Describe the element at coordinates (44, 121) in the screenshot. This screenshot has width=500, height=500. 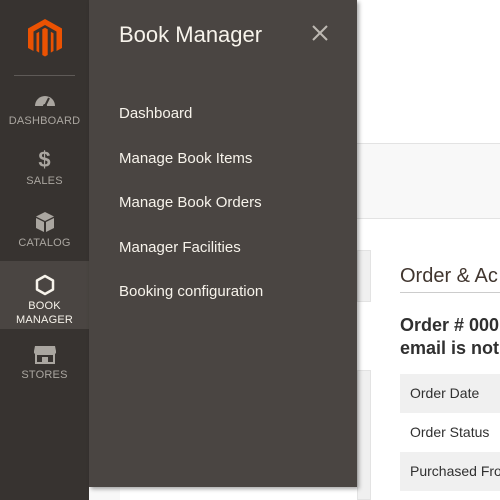
I see `sidebar-item-label: DASHBOARD` at that location.